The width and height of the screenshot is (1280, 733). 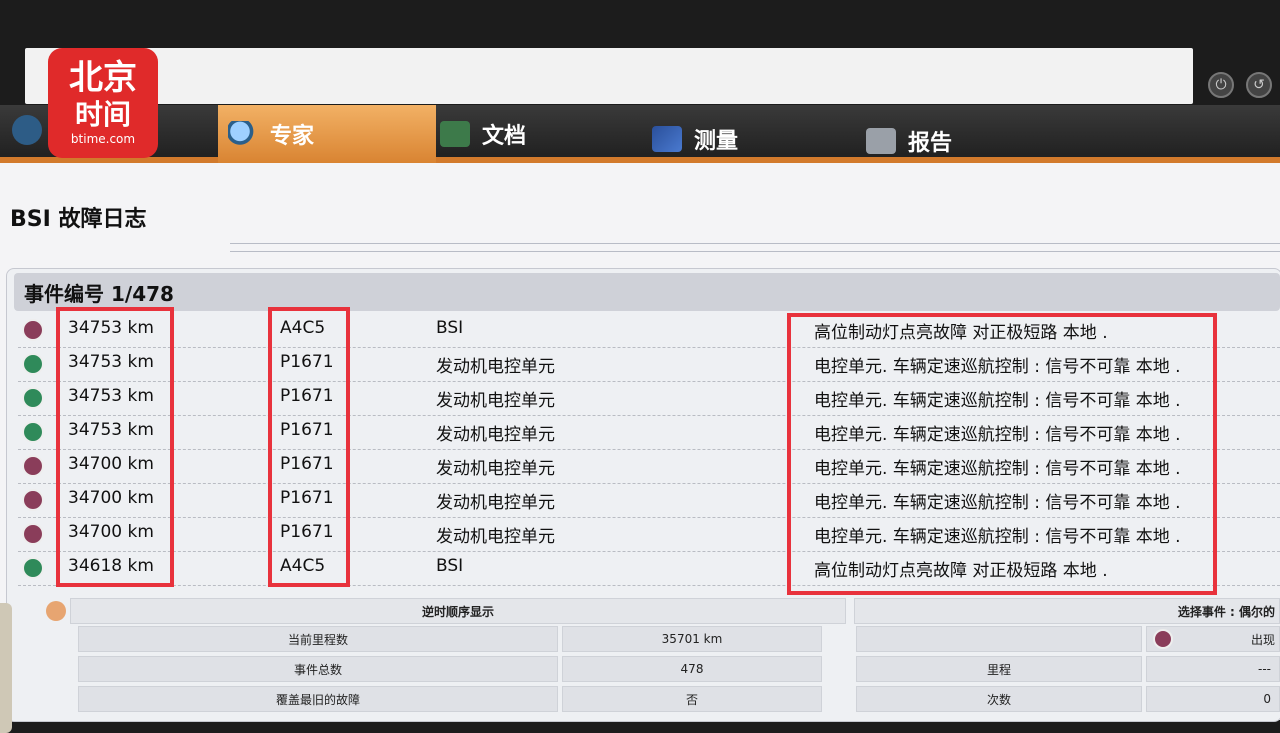 I want to click on tab-expert: 专家, so click(x=327, y=134).